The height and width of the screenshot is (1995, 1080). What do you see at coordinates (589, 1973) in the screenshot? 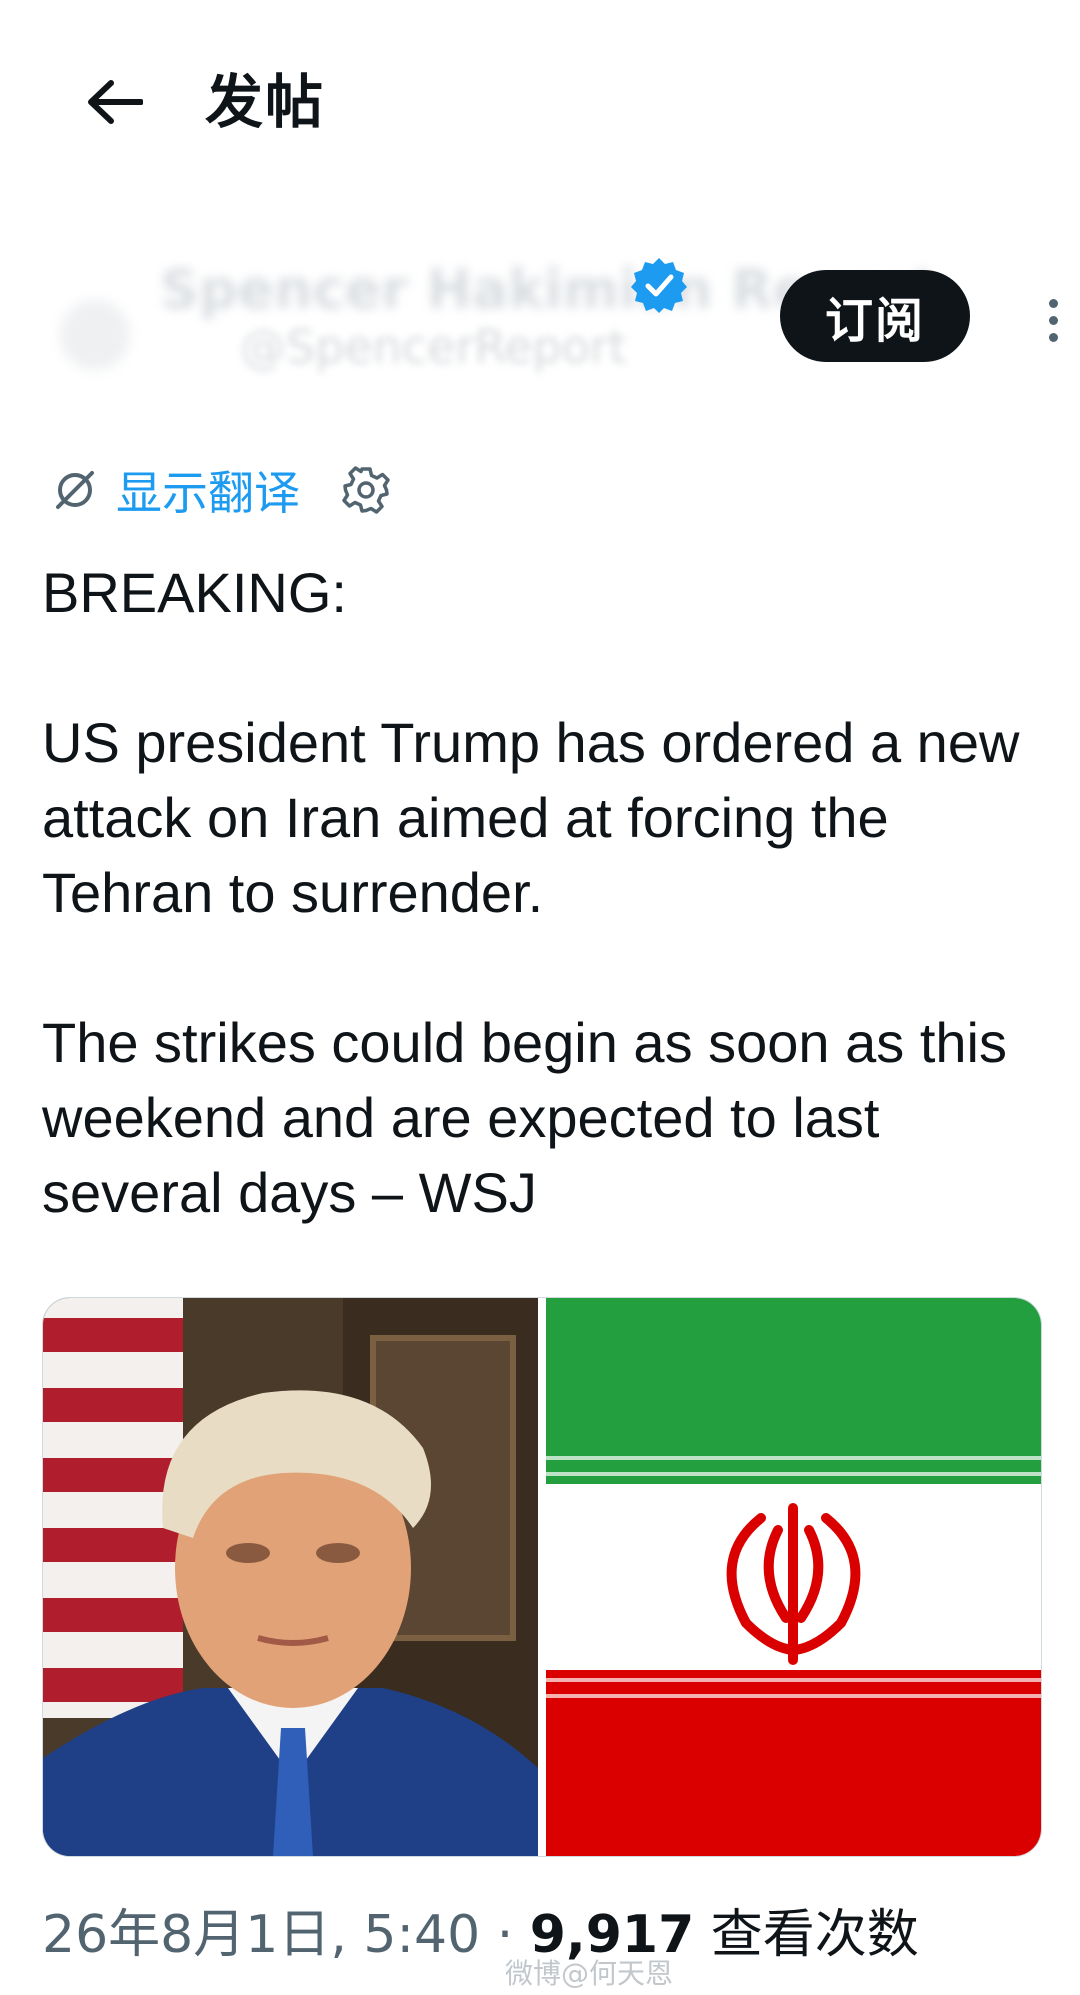
I see `watermark: 微博@何天恩` at bounding box center [589, 1973].